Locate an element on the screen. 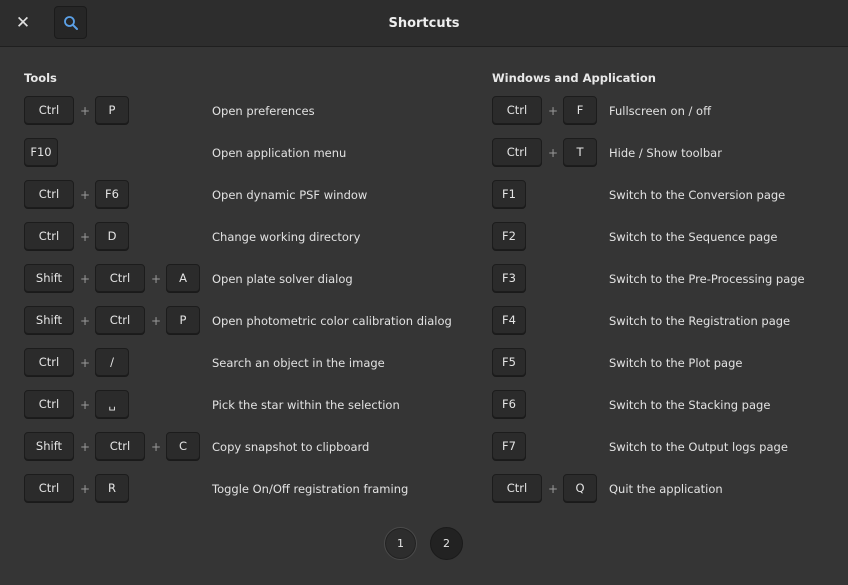  shortcut-description: Switch to the Output logs page is located at coordinates (698, 447).